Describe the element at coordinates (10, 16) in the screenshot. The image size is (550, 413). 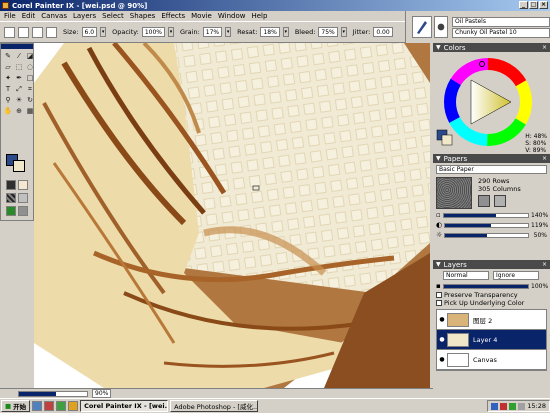
I see `menu-file: File` at that location.